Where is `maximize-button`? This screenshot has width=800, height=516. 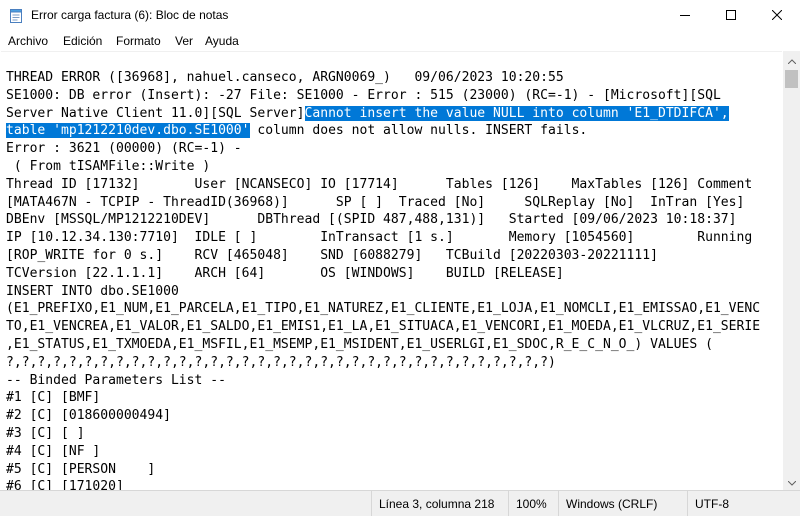 maximize-button is located at coordinates (731, 15).